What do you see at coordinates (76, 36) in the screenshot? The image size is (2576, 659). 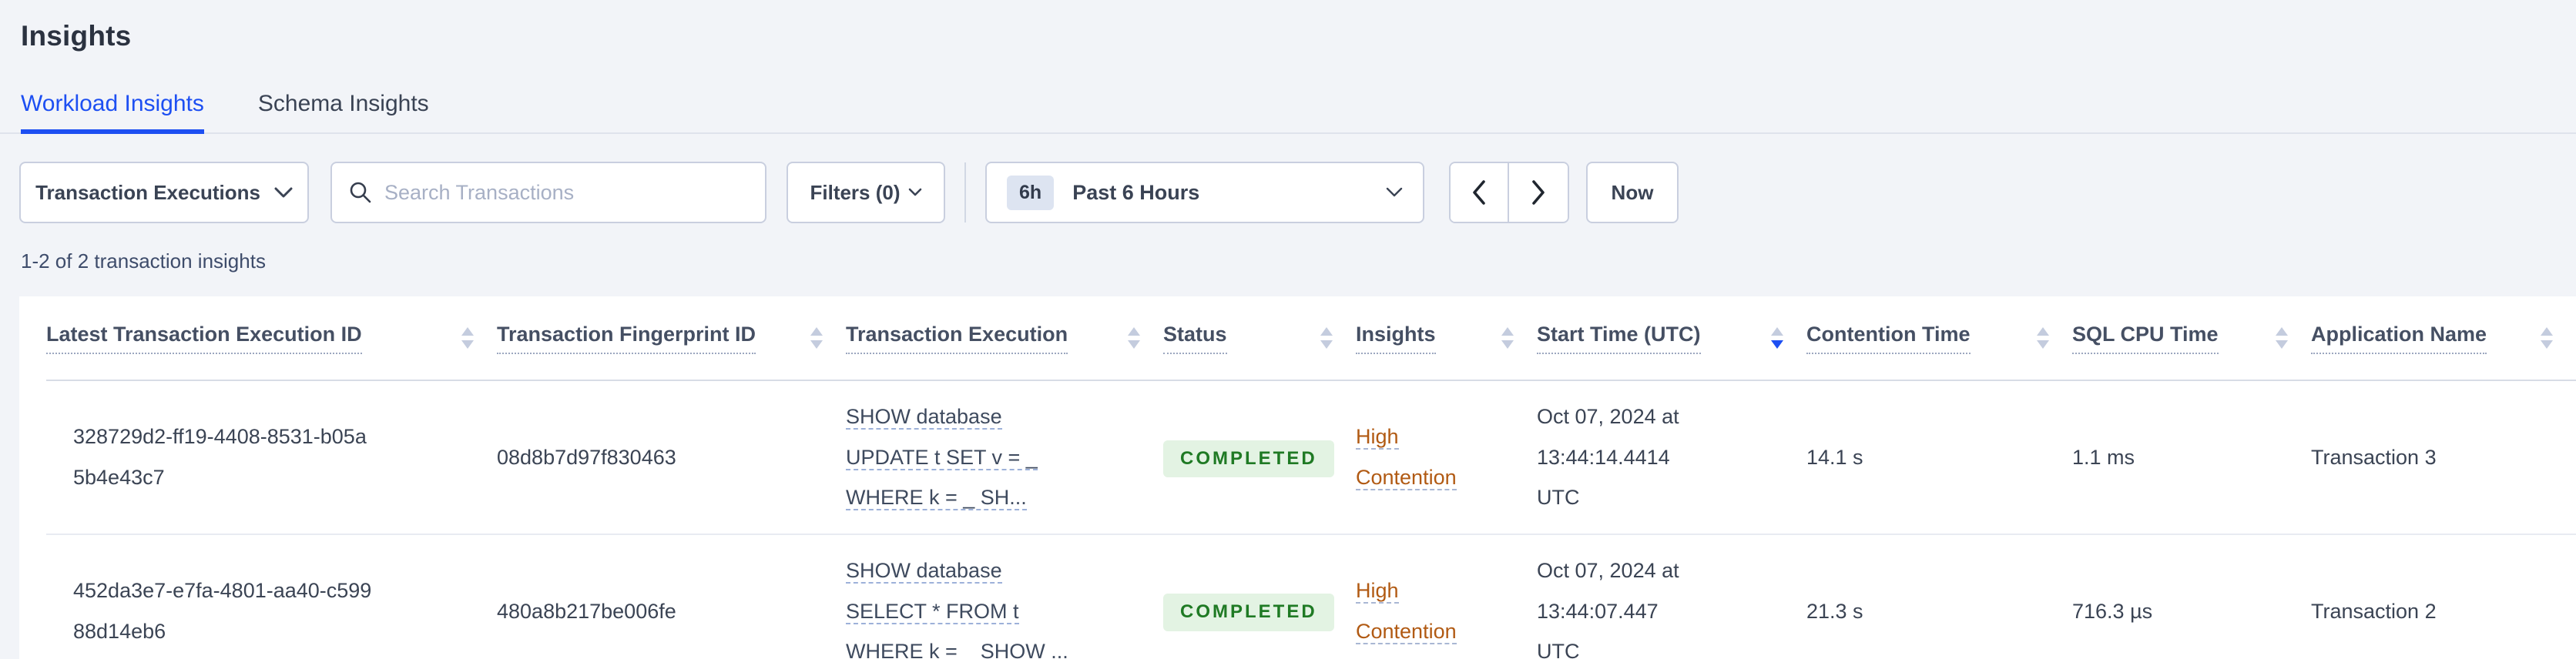 I see `page-title: Insights` at bounding box center [76, 36].